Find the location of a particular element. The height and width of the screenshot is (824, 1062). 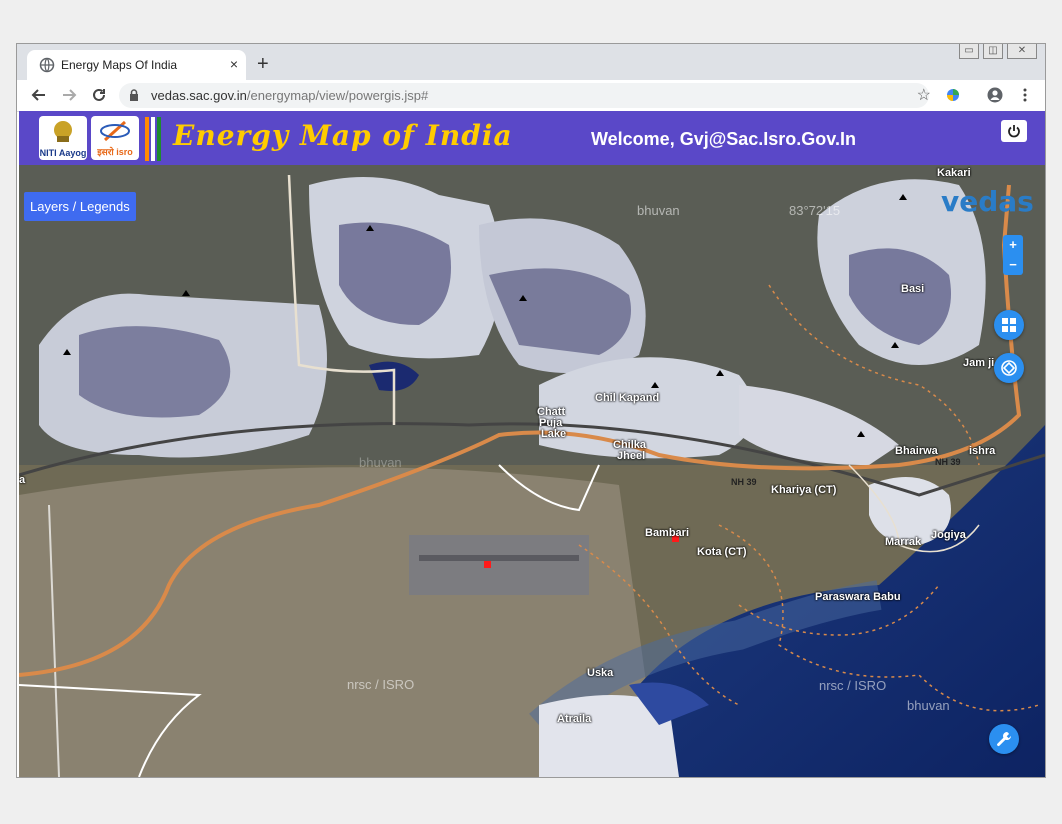

place-label: Marrak is located at coordinates (903, 542).